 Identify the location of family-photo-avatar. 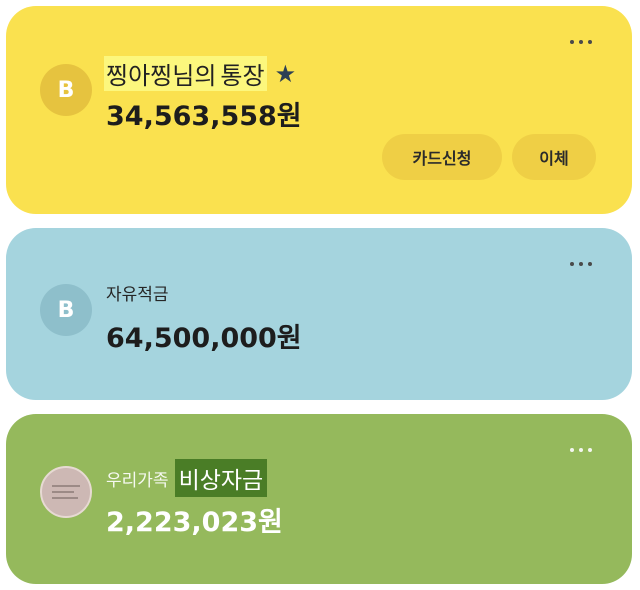
(66, 492).